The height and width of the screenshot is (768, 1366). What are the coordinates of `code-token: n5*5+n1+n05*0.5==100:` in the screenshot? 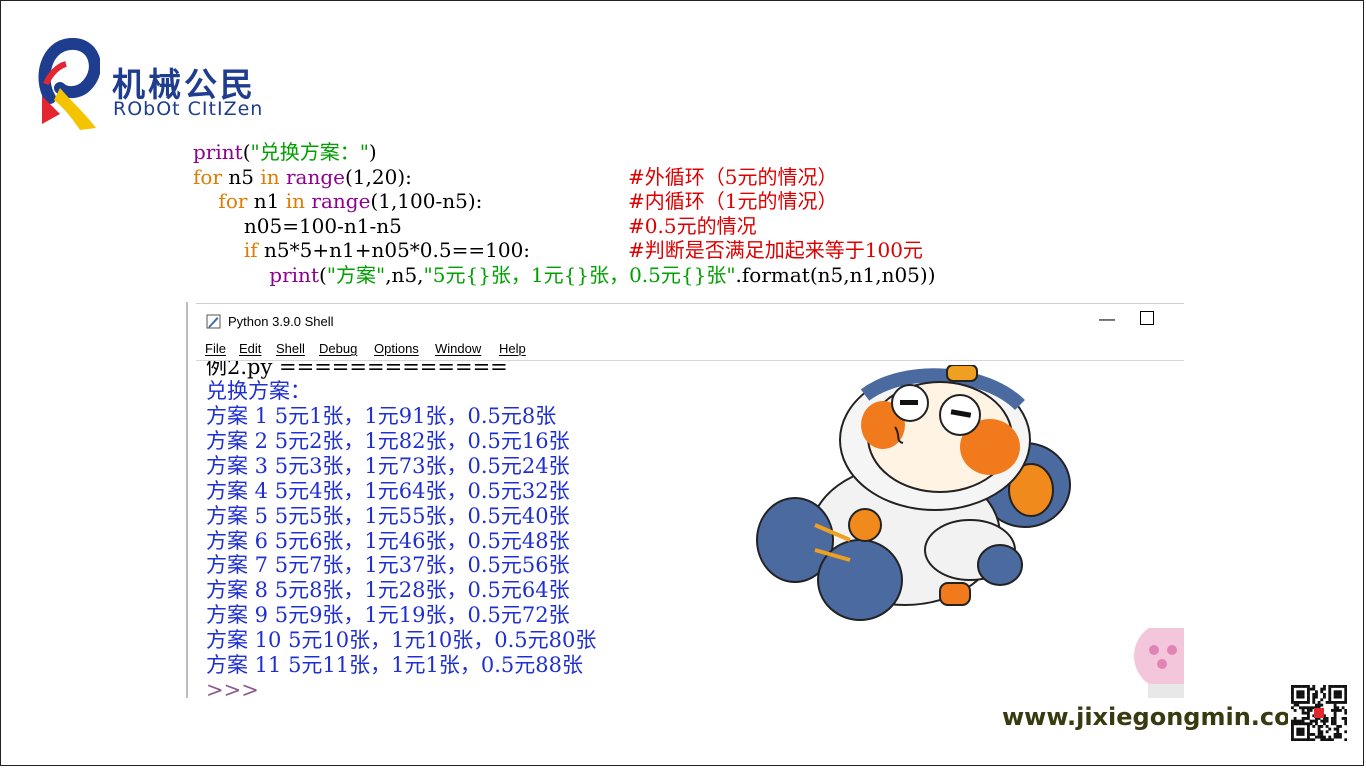 It's located at (394, 250).